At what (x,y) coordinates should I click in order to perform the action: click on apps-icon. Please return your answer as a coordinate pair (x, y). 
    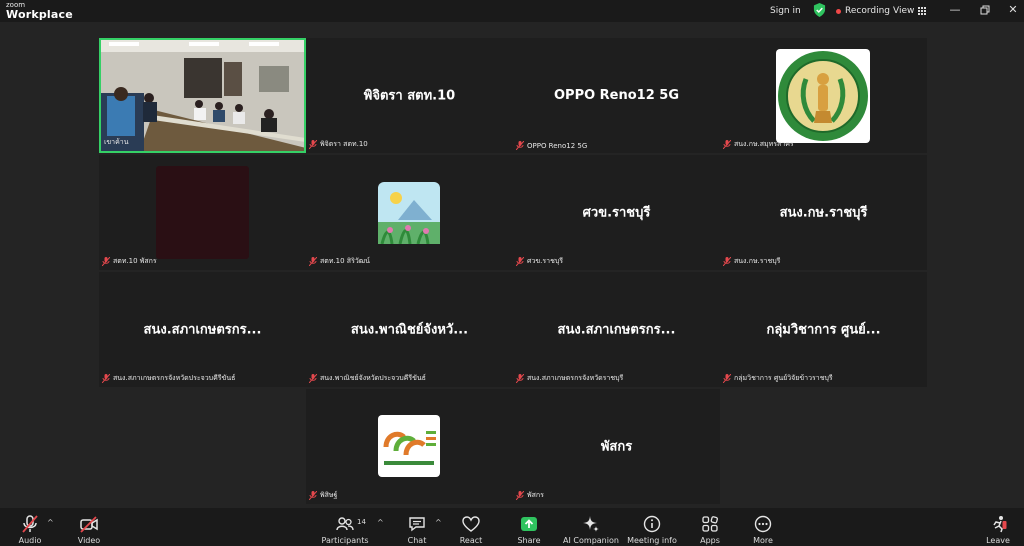
    Looking at the image, I should click on (710, 524).